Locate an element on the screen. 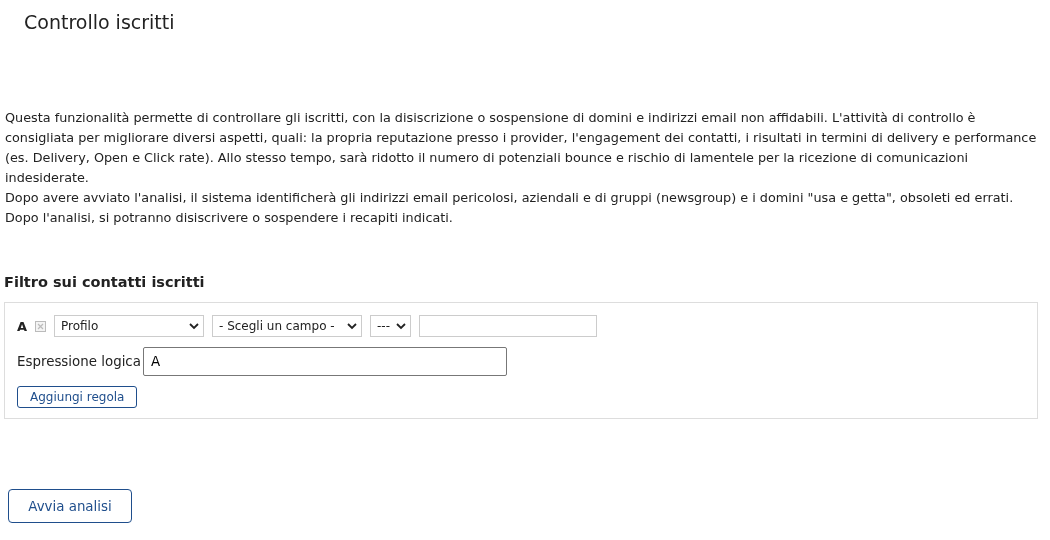 This screenshot has width=1050, height=540. page-title: Controllo iscritti is located at coordinates (99, 22).